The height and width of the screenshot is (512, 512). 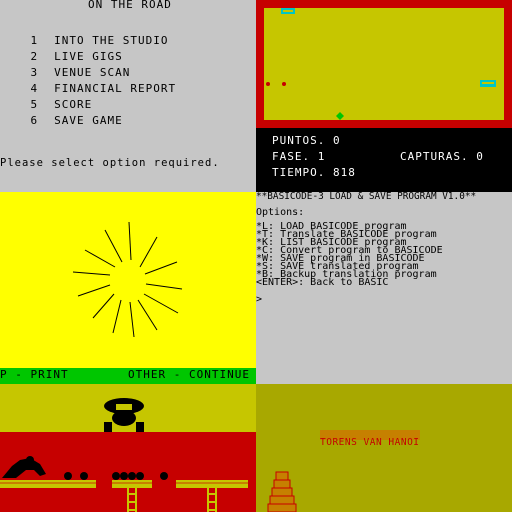 I want to click on select-prompt: Please select option required., so click(x=110, y=163).